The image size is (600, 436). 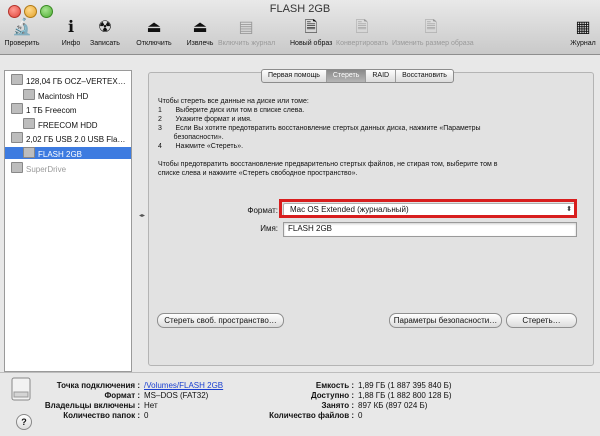 What do you see at coordinates (200, 43) in the screenshot?
I see `toolbar-button-label: Извлечь` at bounding box center [200, 43].